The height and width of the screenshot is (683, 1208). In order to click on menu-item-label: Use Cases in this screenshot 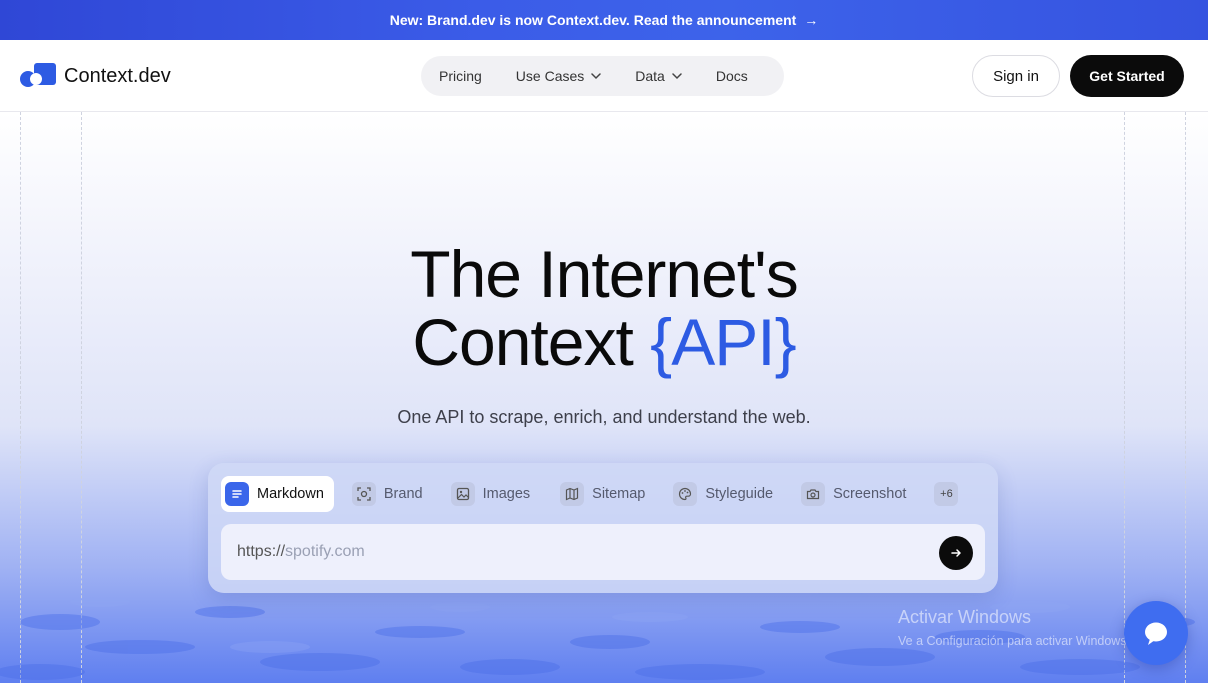, I will do `click(550, 76)`.